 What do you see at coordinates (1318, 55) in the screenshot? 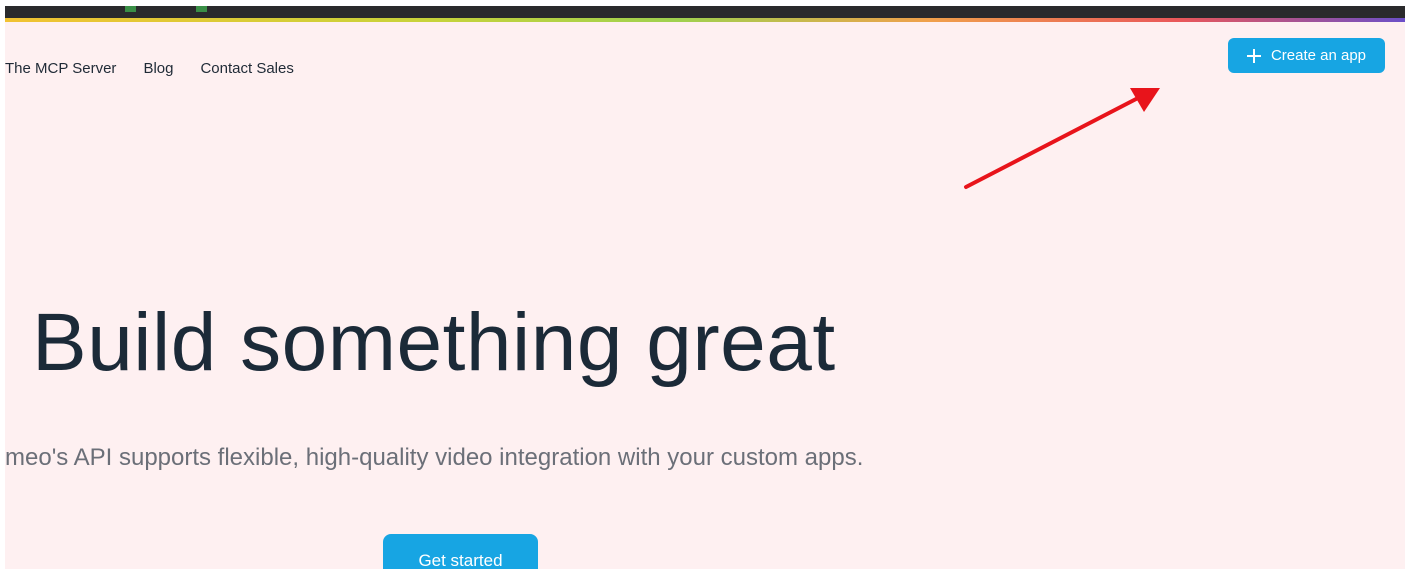
I see `create-app-label: Create an app` at bounding box center [1318, 55].